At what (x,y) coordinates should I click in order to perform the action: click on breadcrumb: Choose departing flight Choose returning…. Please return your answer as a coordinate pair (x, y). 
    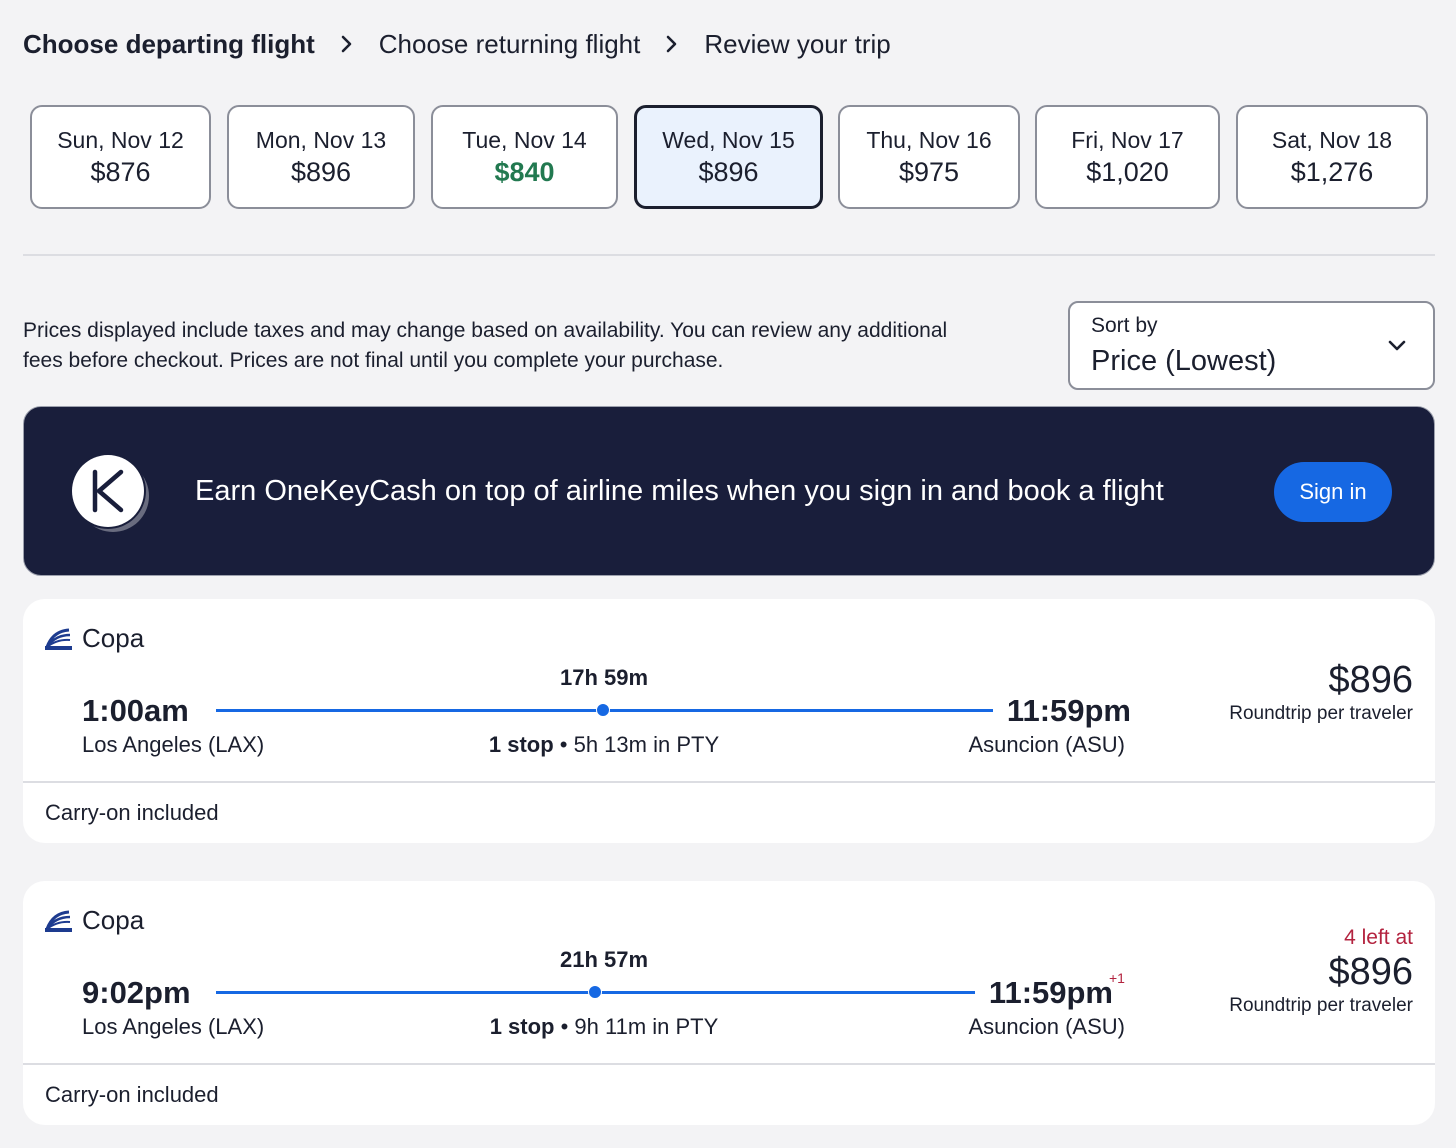
    Looking at the image, I should click on (457, 44).